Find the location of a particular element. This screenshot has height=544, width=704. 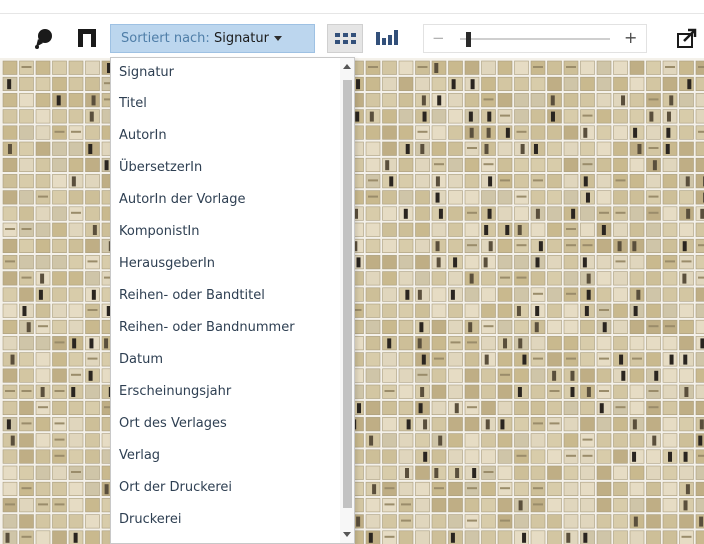

sort-option-erscheinungsjahr: Erscheinungsjahr is located at coordinates (225, 392).